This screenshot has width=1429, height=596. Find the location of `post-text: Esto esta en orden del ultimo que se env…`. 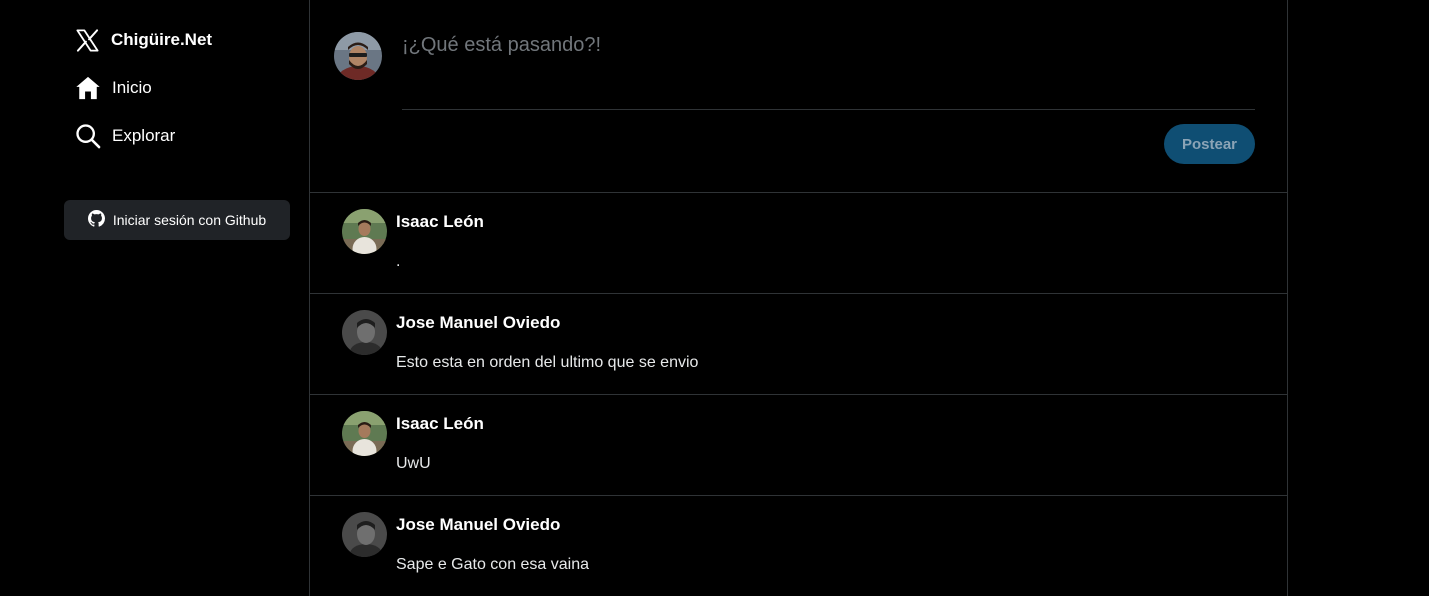

post-text: Esto esta en orden del ultimo que se env… is located at coordinates (547, 362).